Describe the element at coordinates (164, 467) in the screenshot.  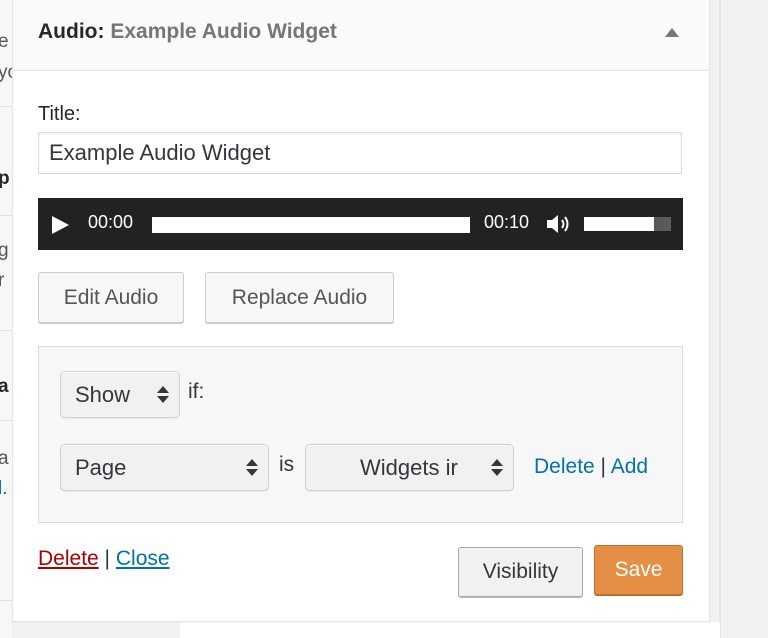
I see `condition-type-select: Page` at that location.